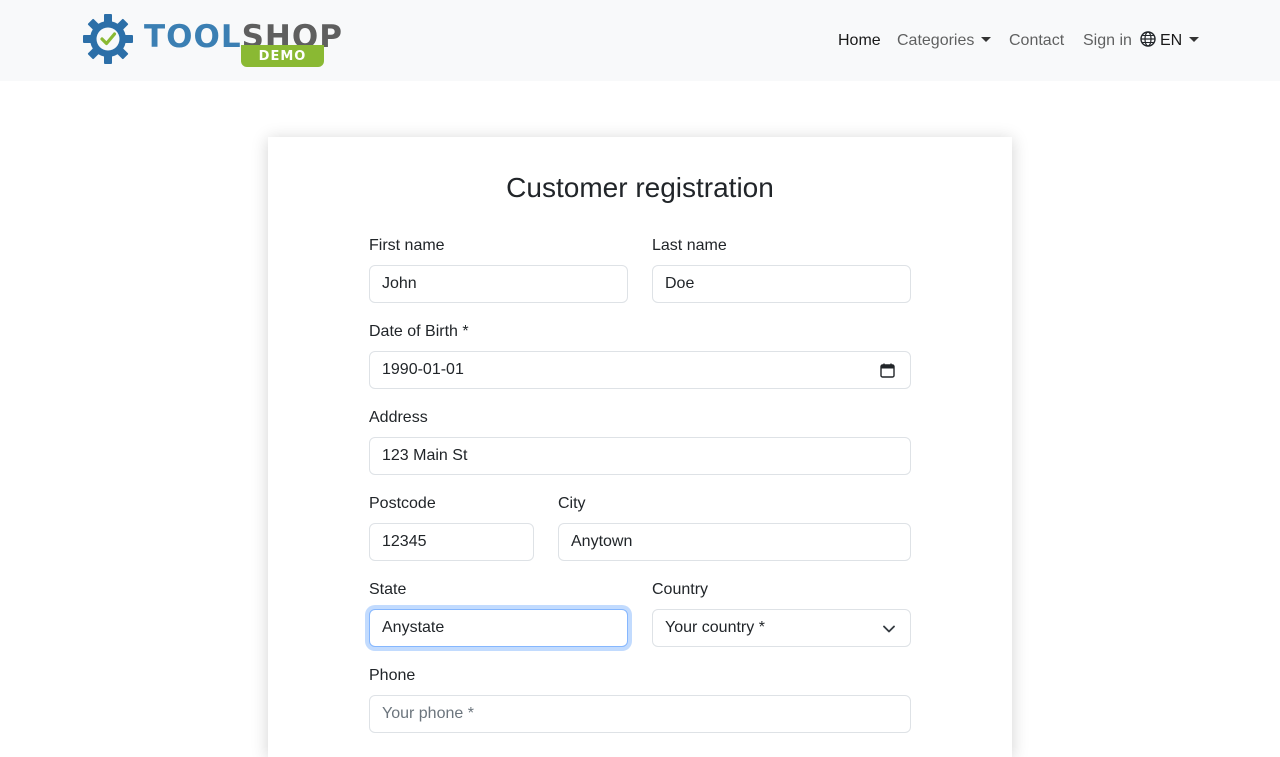  I want to click on calendar-icon, so click(887, 370).